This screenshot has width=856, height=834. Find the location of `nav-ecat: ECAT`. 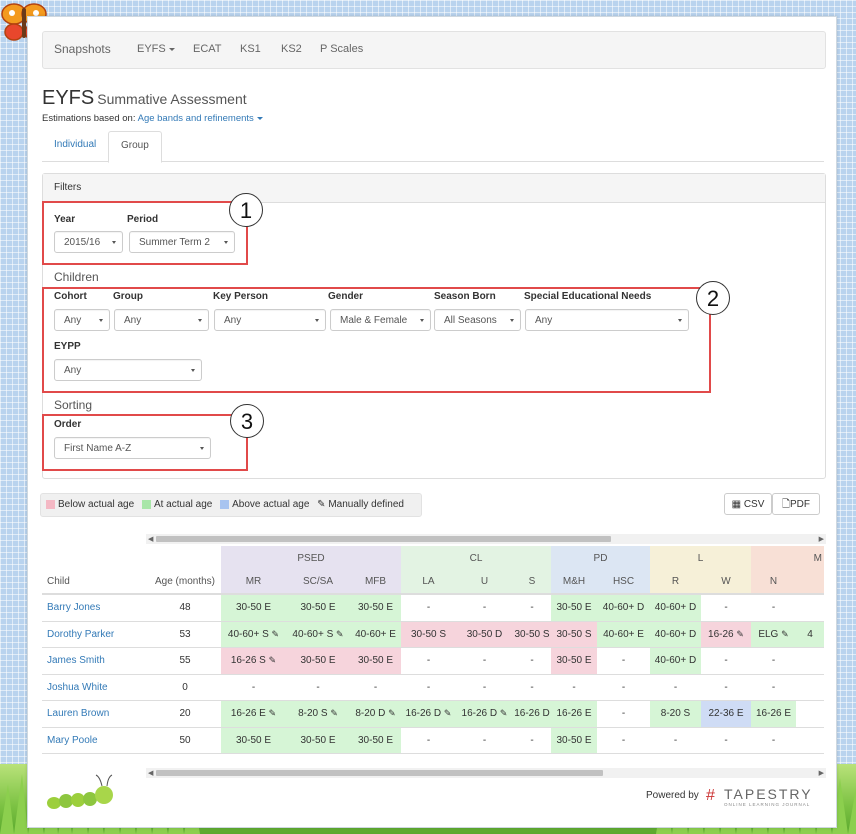

nav-ecat: ECAT is located at coordinates (207, 49).